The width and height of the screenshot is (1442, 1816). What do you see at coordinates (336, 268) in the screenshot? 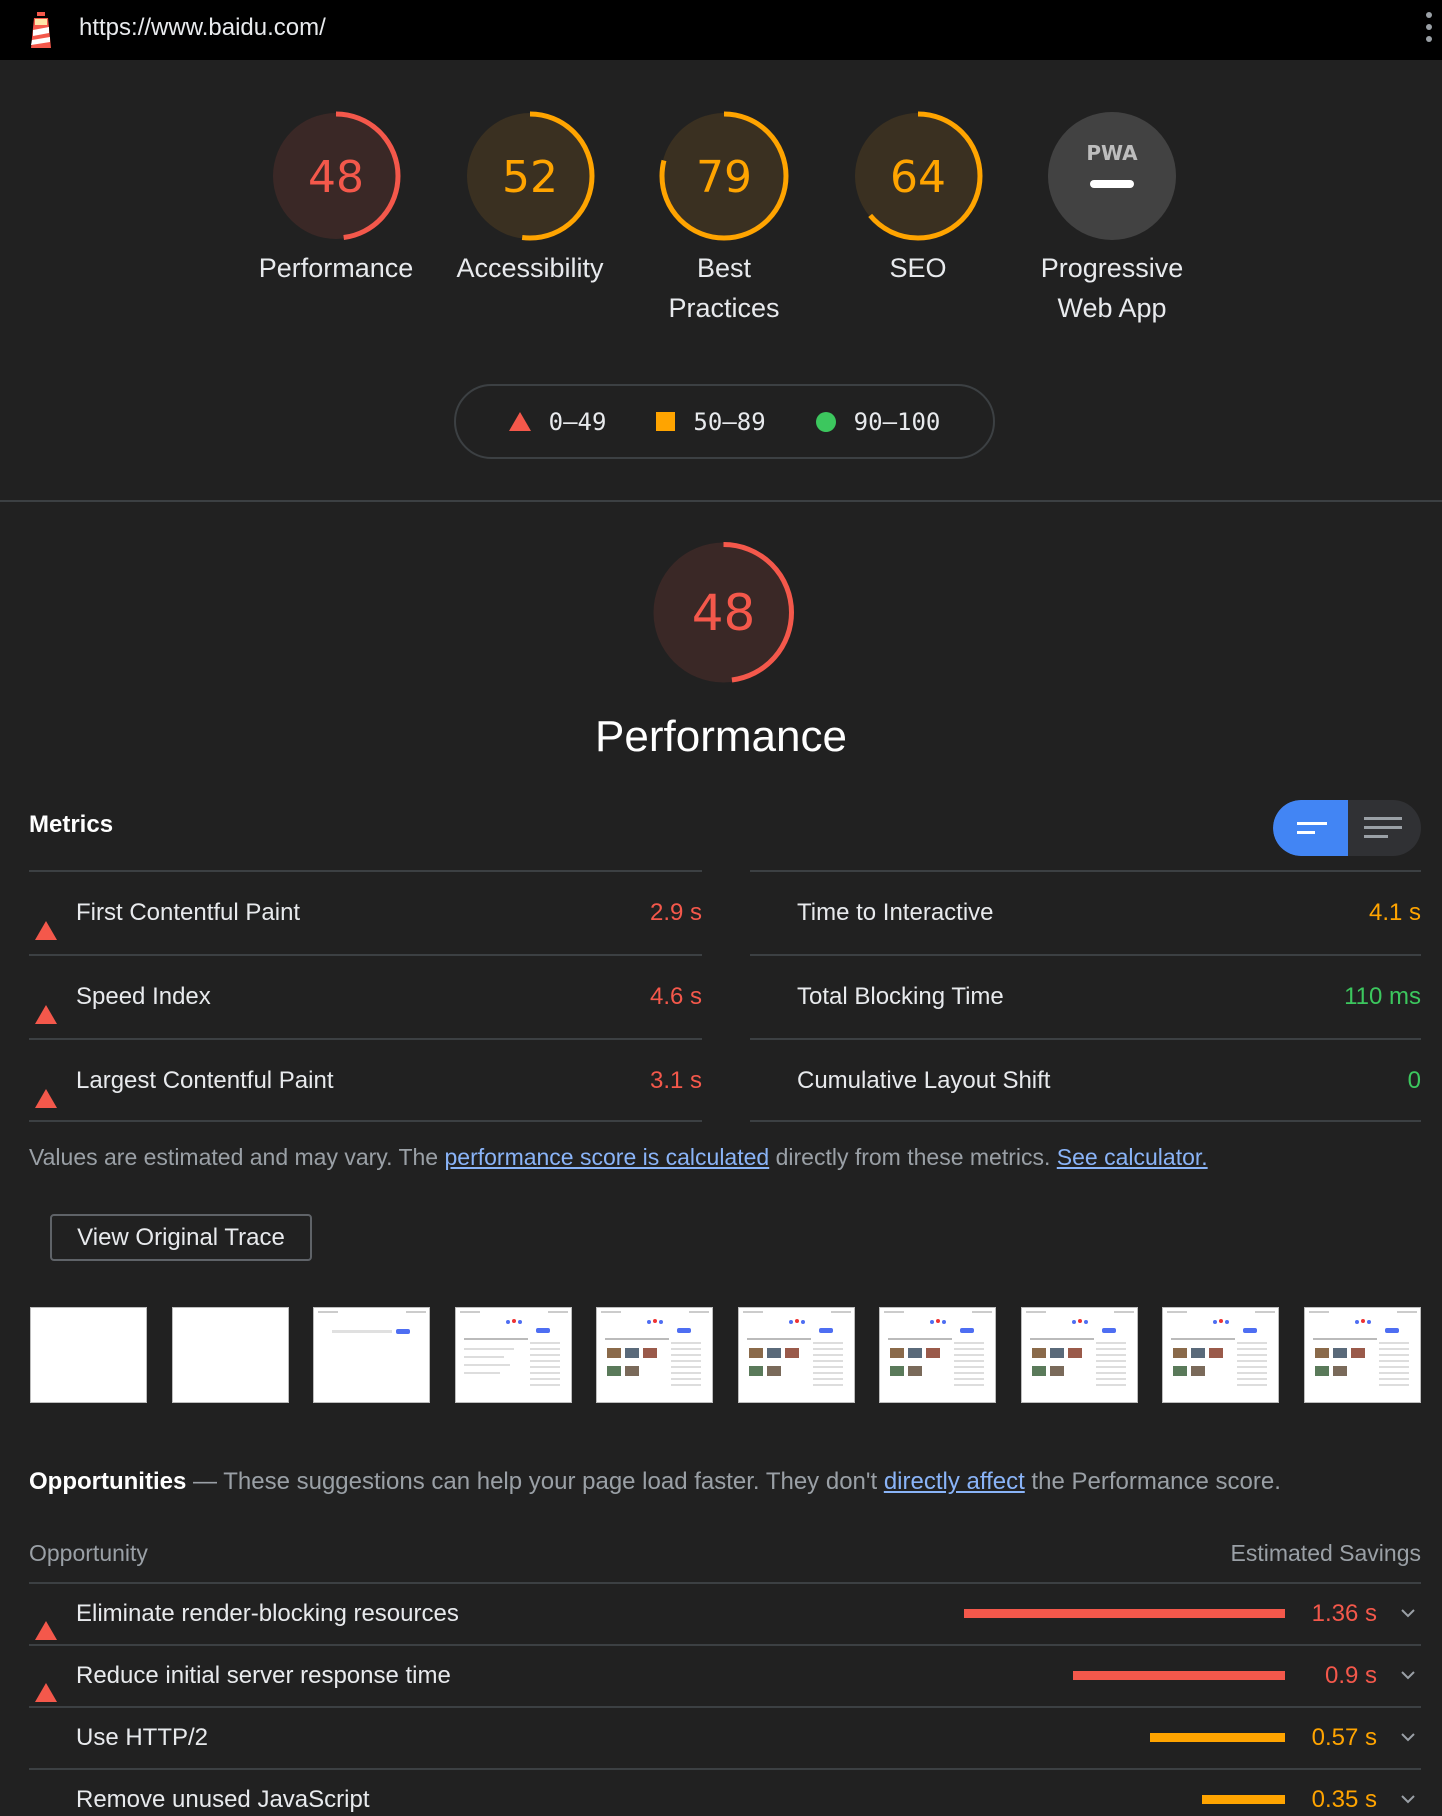
I see `gauge-label: Performance` at bounding box center [336, 268].